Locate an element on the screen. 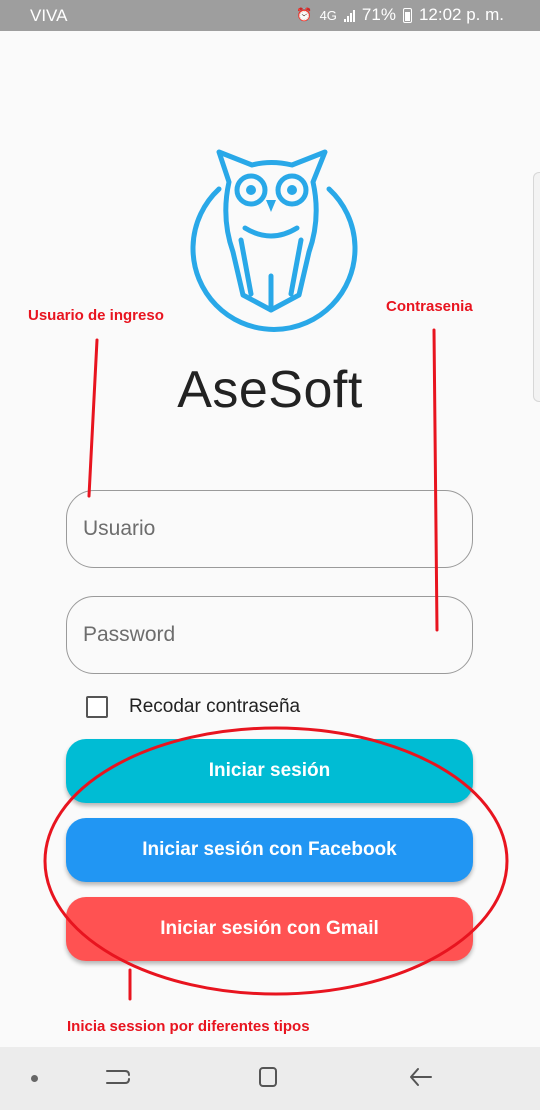 The height and width of the screenshot is (1110, 540). back-icon is located at coordinates (421, 1077).